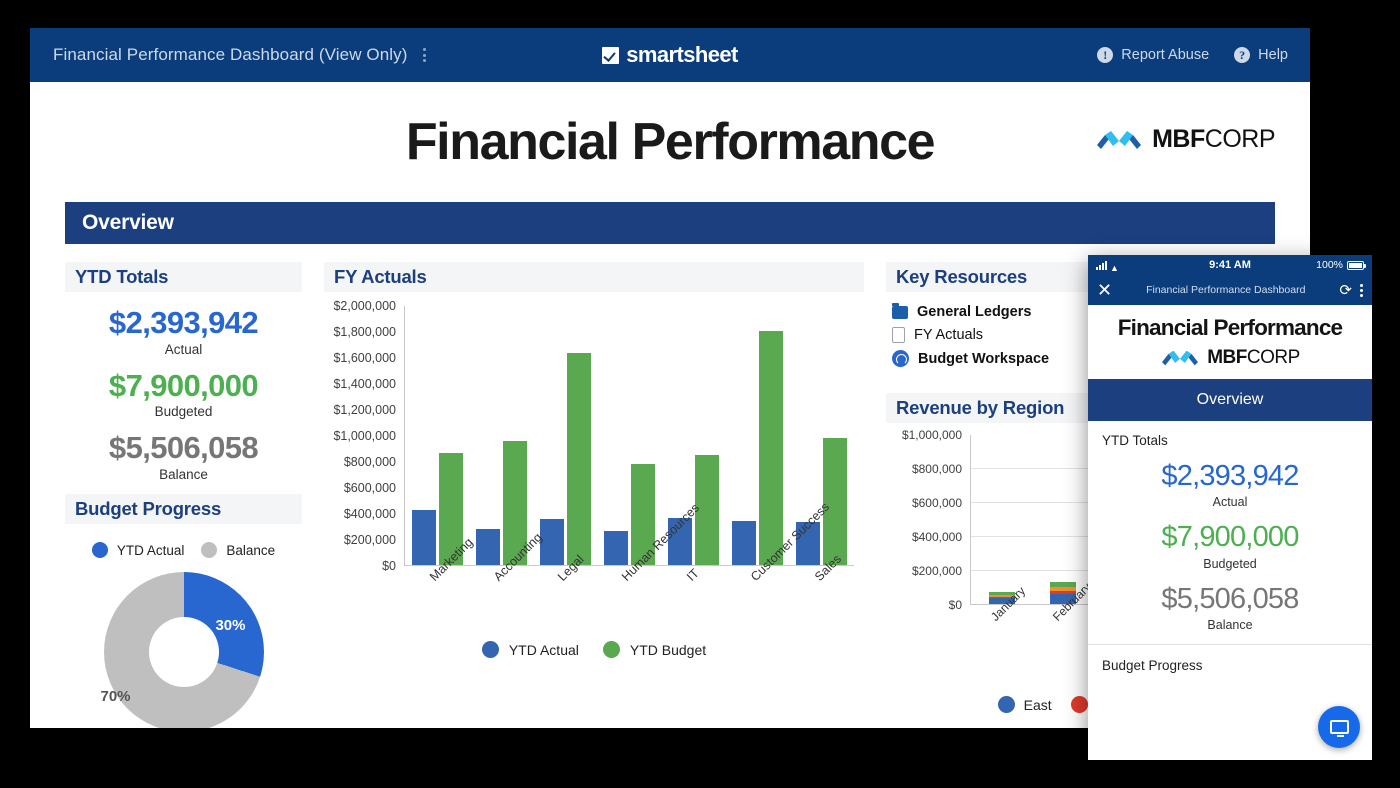 Image resolution: width=1400 pixels, height=788 pixels. I want to click on ytd-balance-label: Balance, so click(183, 475).